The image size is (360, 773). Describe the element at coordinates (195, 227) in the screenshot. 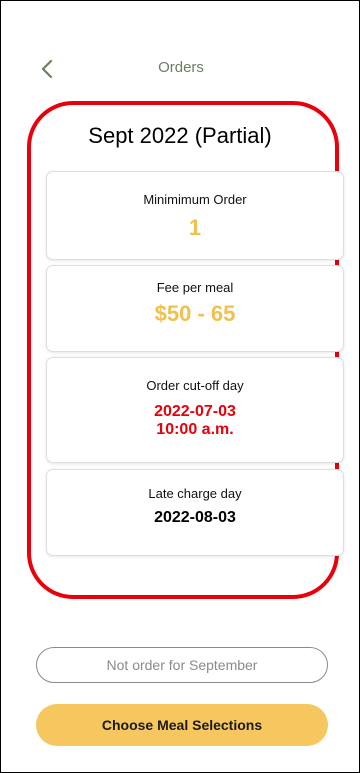

I see `minimum-order-value: 1` at that location.